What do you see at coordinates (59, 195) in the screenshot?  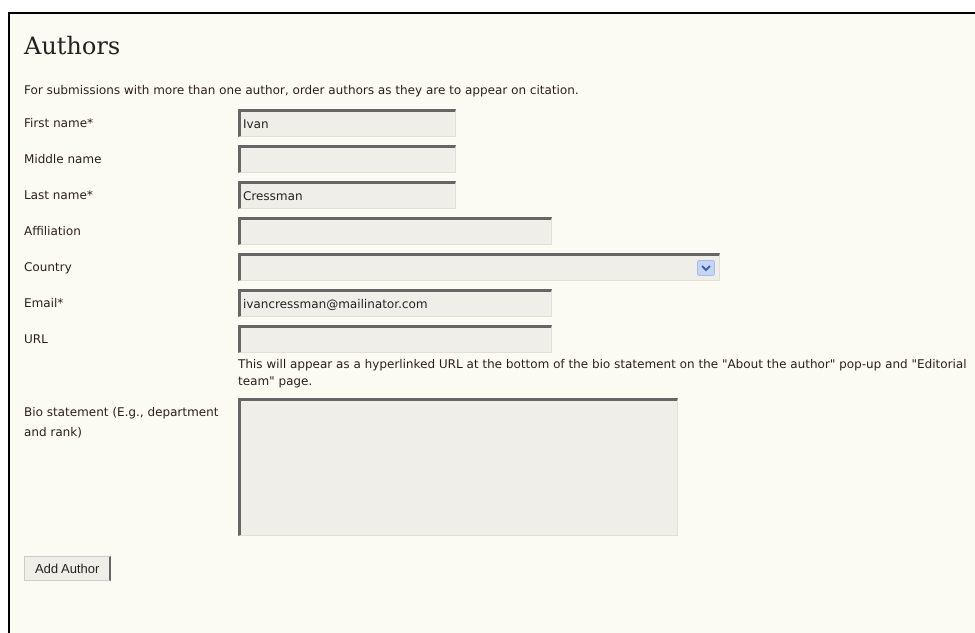 I see `field-label: Last name*` at bounding box center [59, 195].